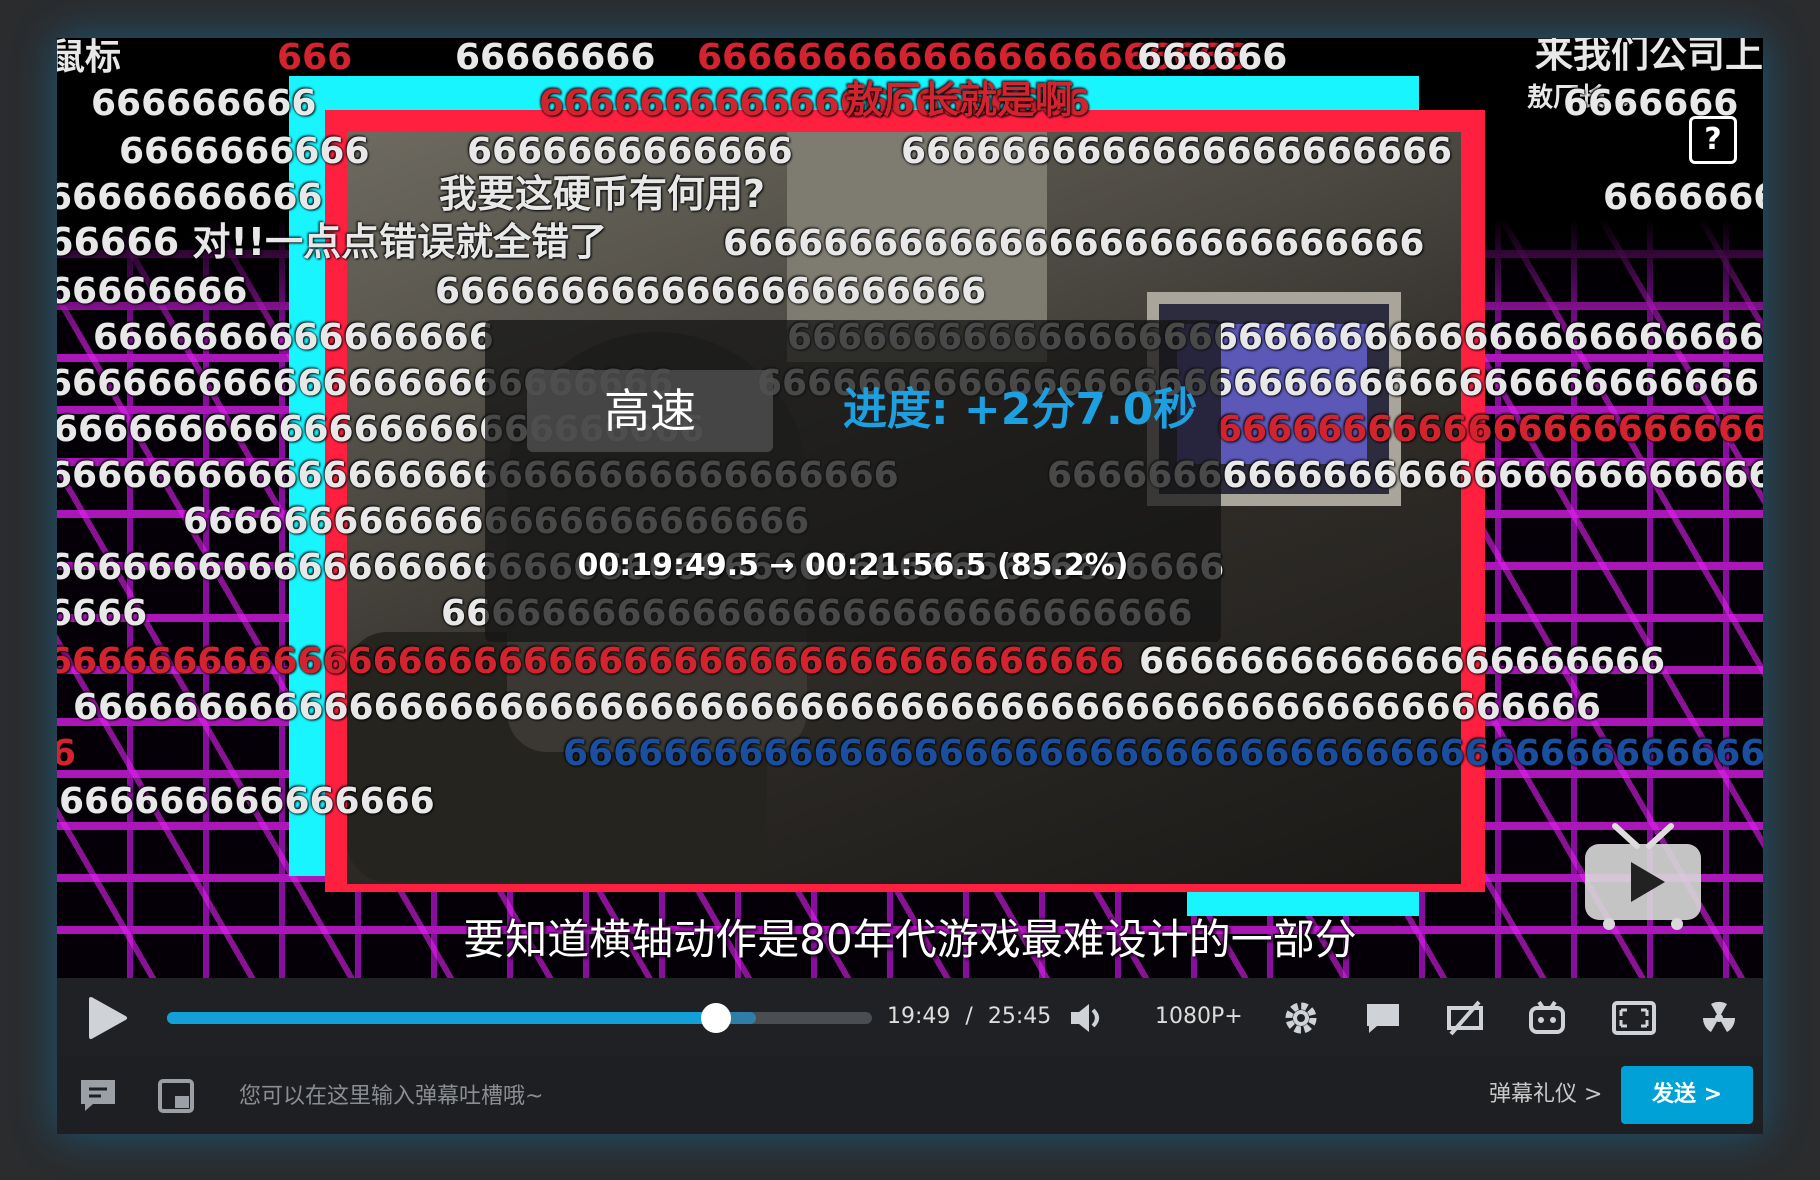  Describe the element at coordinates (1713, 140) in the screenshot. I see `qr-scan-icon: ?` at that location.